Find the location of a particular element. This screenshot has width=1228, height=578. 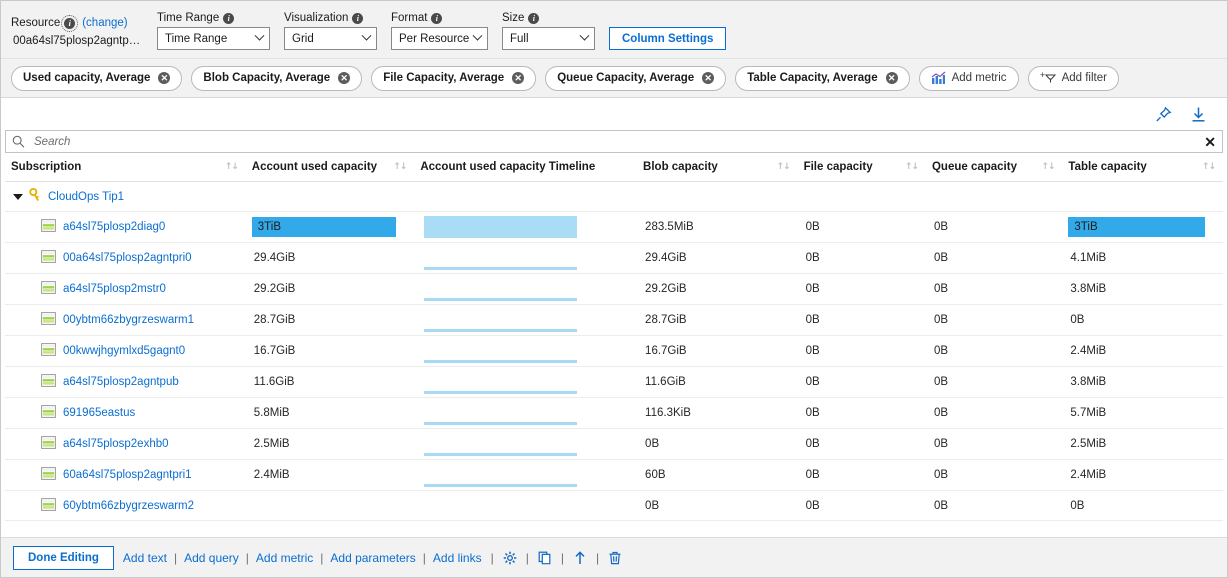

metric-chip: Blob Capacity, Average ✕ is located at coordinates (277, 78).